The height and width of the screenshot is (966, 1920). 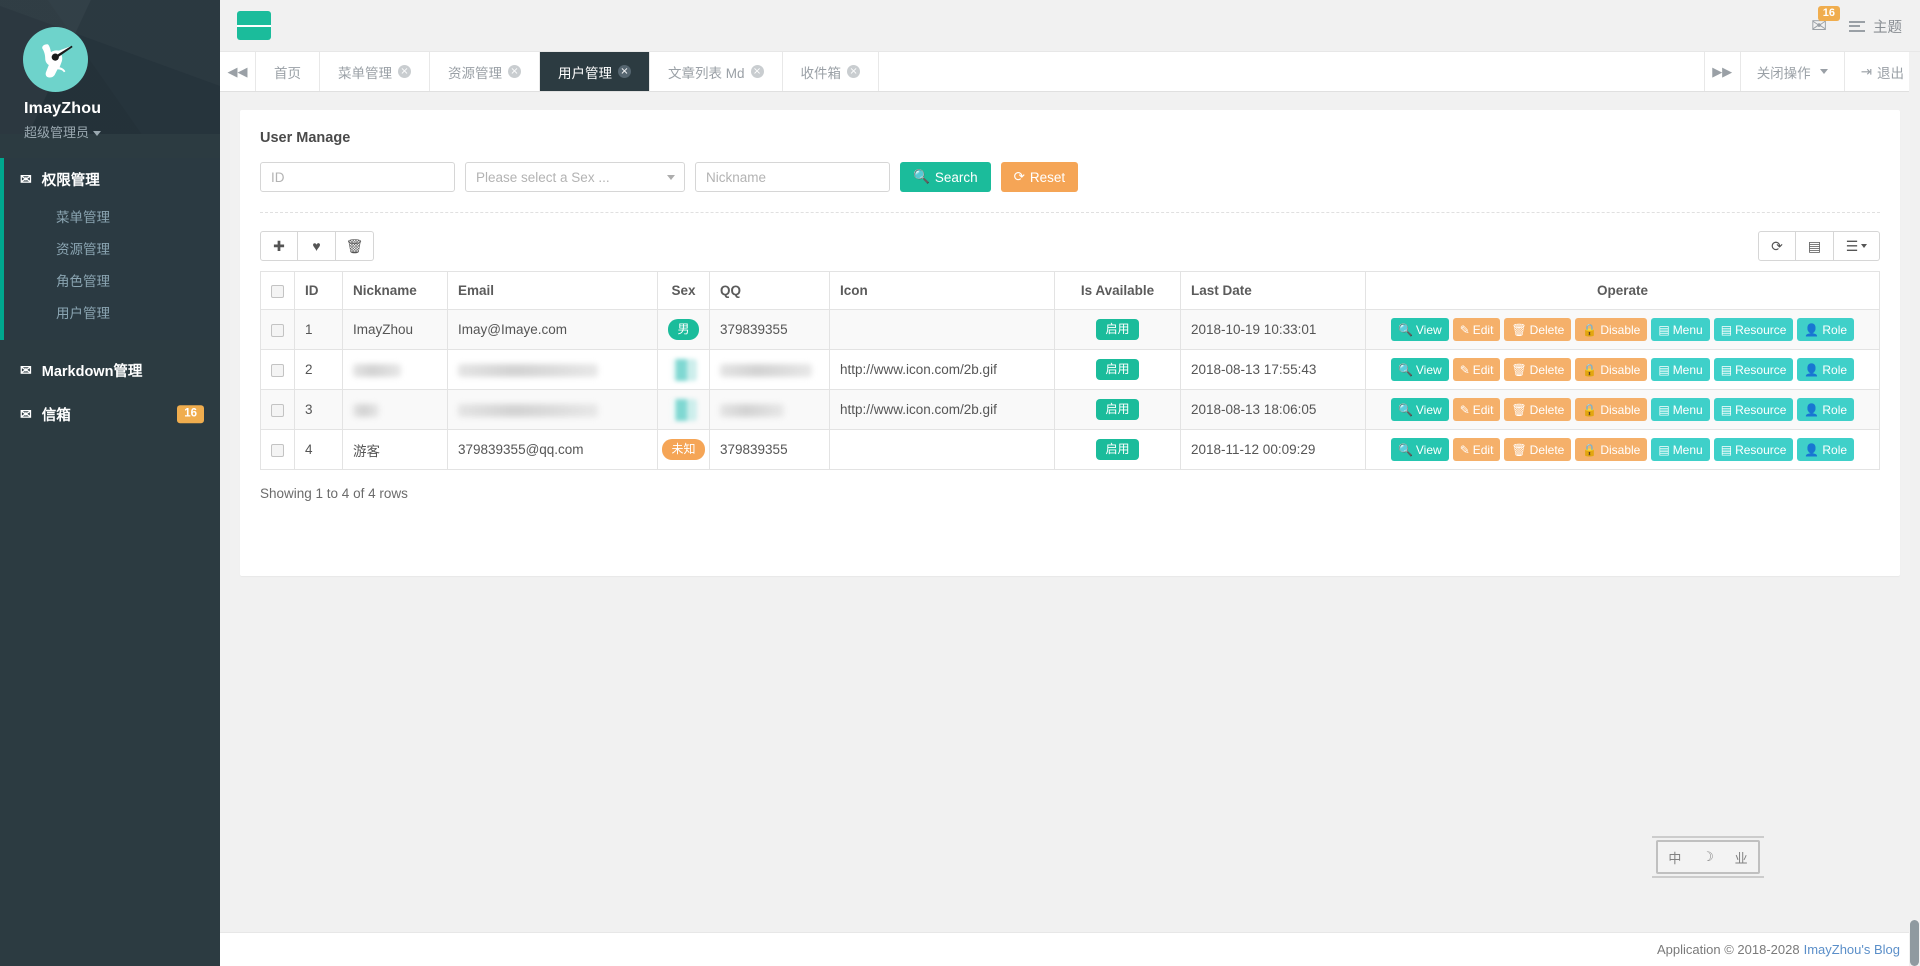 I want to click on menu-button-label: Menu, so click(x=1687, y=369).